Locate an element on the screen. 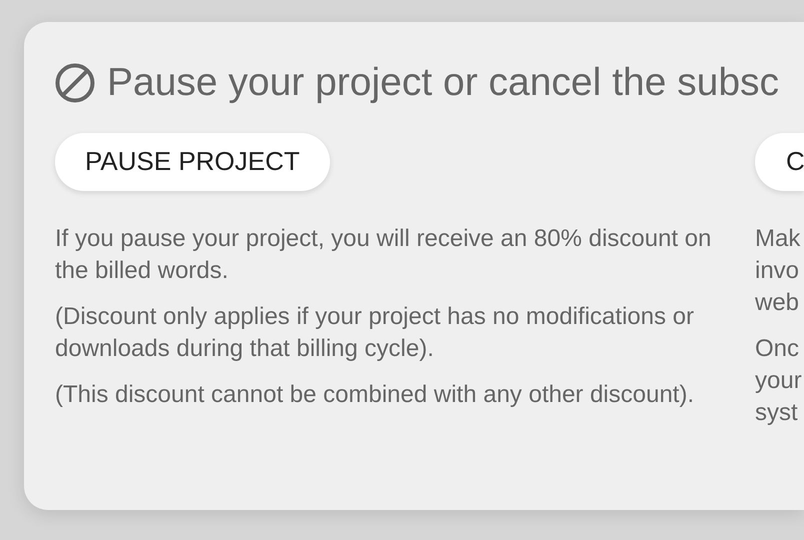  pause-project-button: PAUSE PROJECT is located at coordinates (192, 161).